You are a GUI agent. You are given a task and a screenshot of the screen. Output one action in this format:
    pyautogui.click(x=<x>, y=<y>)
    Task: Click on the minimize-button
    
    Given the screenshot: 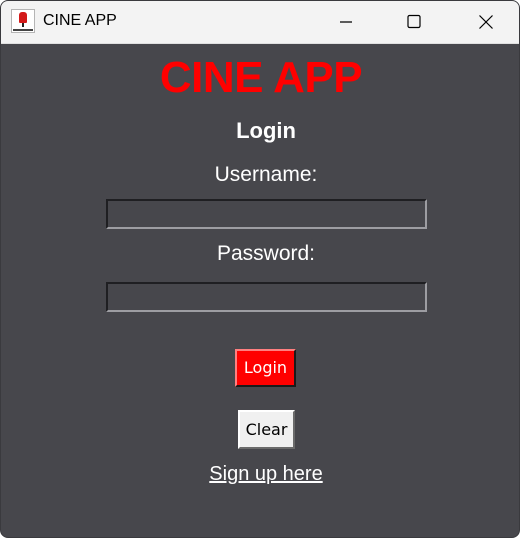 What is the action you would take?
    pyautogui.click(x=346, y=22)
    